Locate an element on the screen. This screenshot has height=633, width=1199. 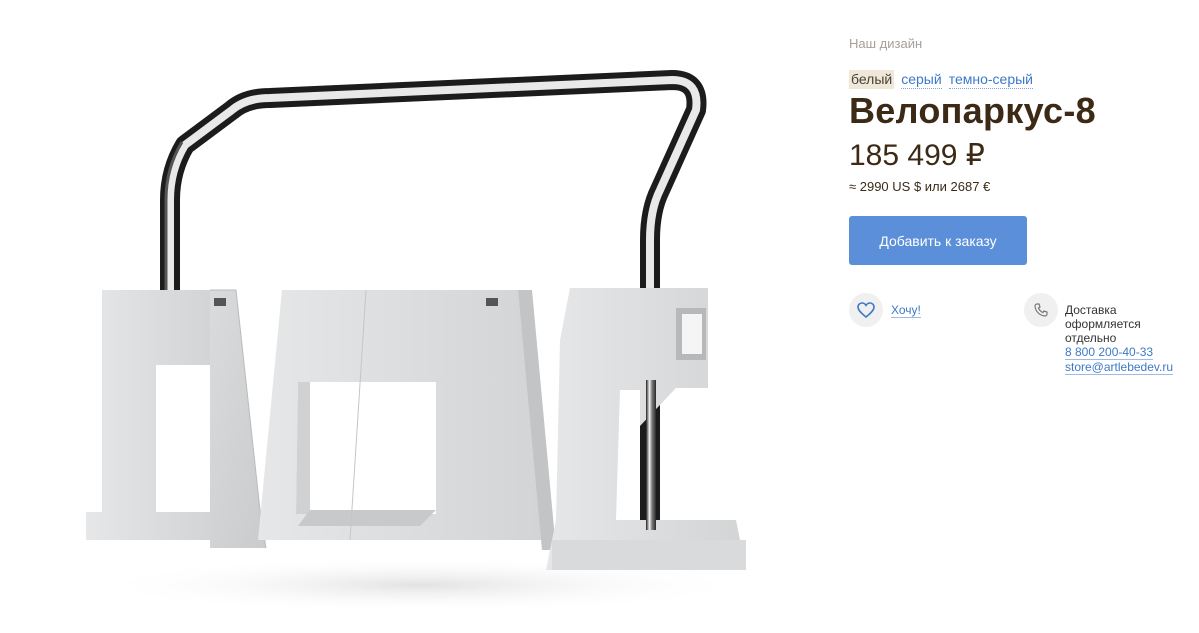
product-title: Велопаркус-8 is located at coordinates (972, 110).